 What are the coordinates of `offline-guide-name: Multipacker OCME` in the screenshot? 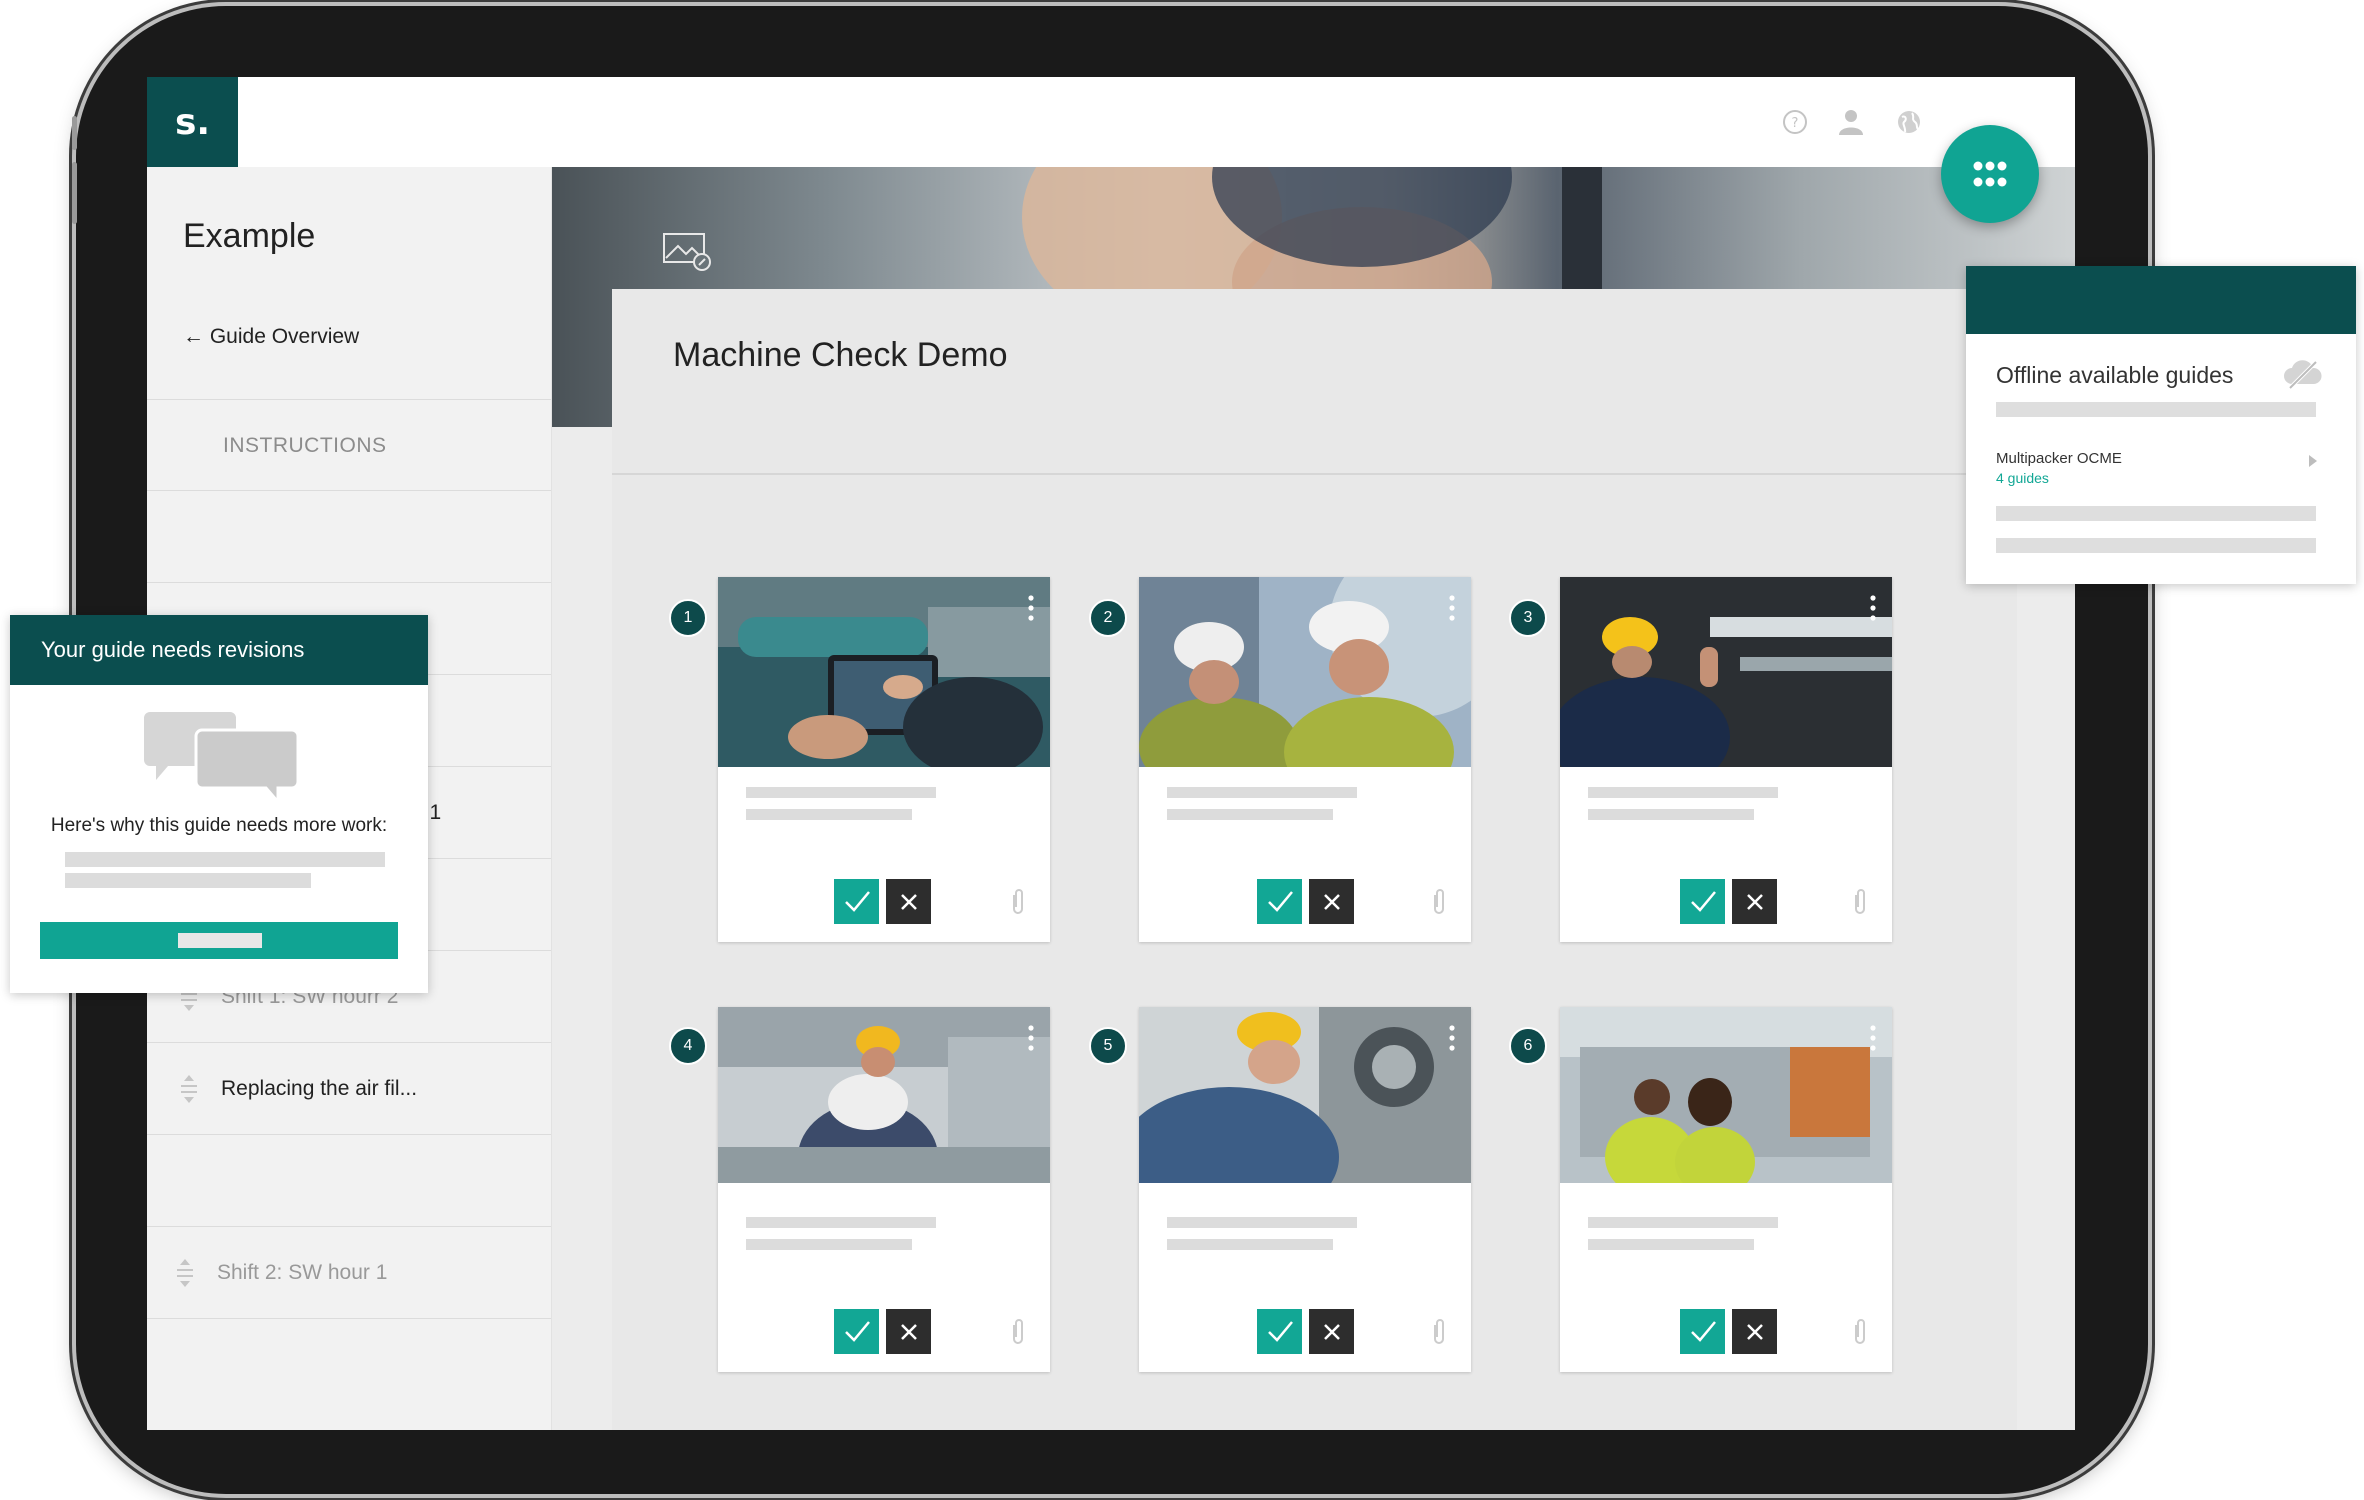 It's located at (2059, 458).